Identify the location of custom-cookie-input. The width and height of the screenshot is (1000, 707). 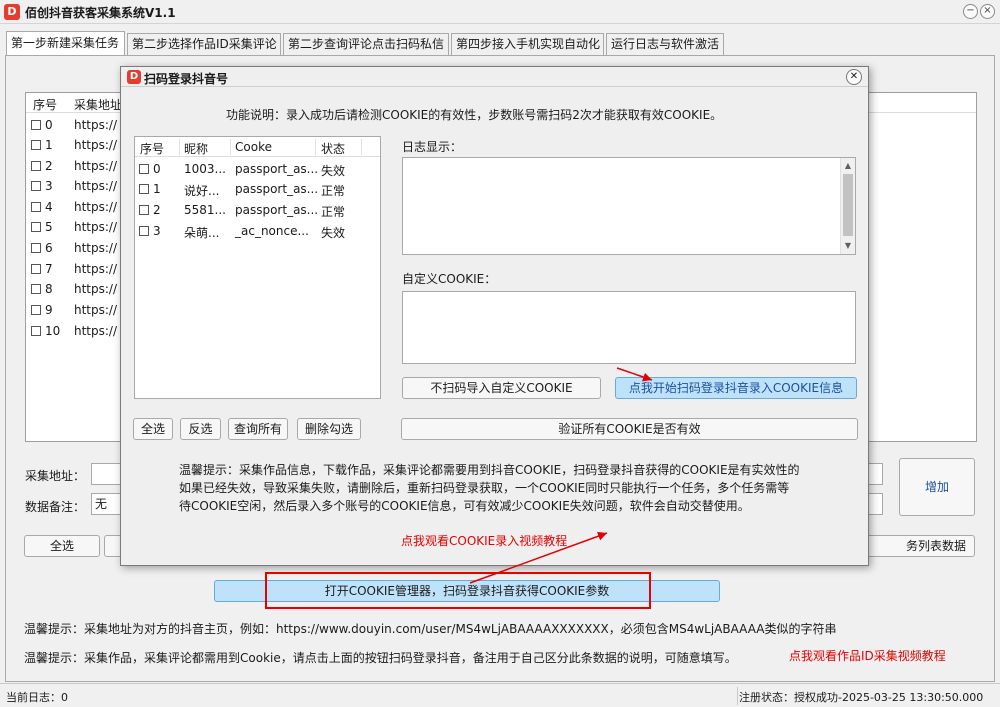
(629, 327).